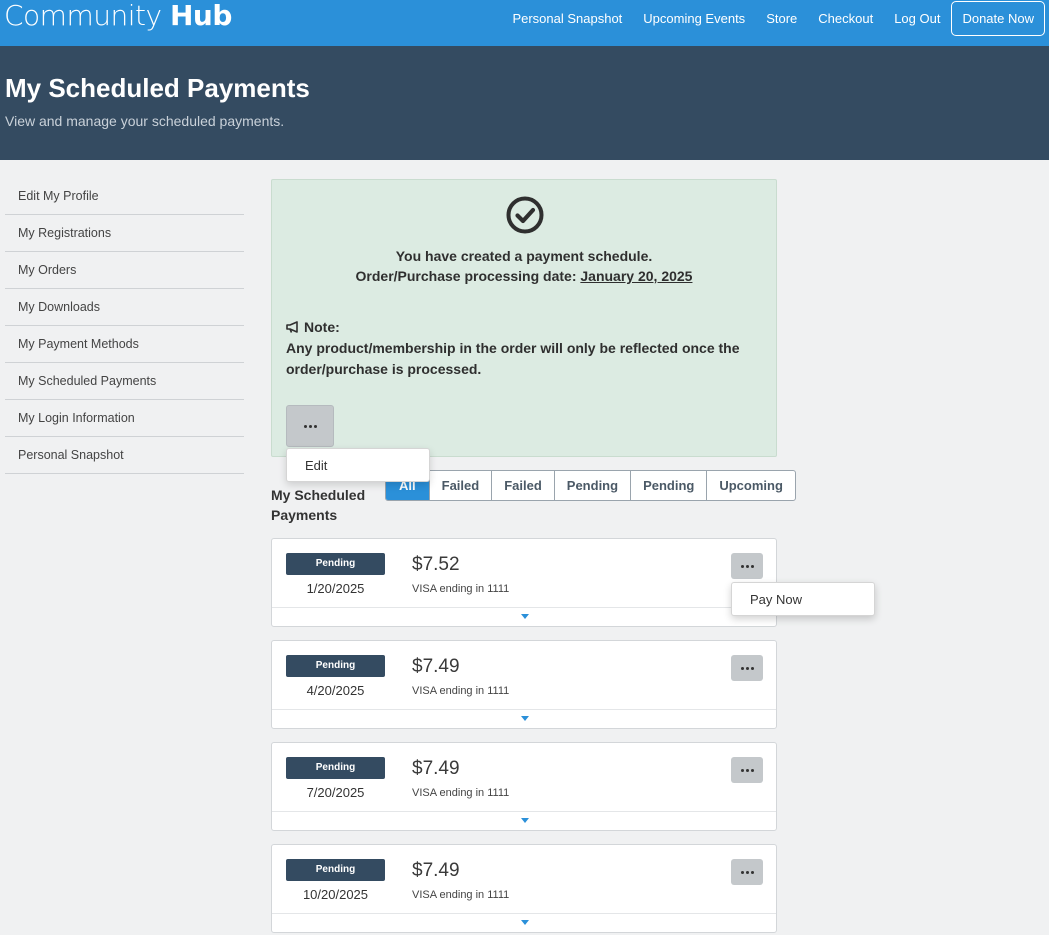 The width and height of the screenshot is (1049, 935). What do you see at coordinates (292, 327) in the screenshot?
I see `megaphone-icon` at bounding box center [292, 327].